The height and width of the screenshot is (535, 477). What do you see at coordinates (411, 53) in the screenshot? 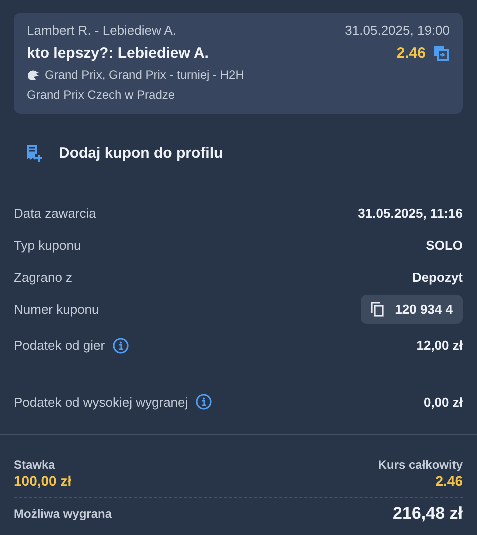
I see `odds-value: 2.46` at bounding box center [411, 53].